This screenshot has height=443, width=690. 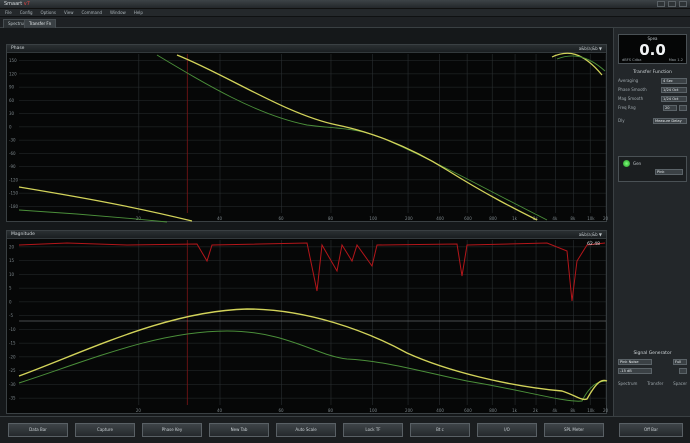 I want to click on generator-sub-labels: Spectrum Transfer Spacer, so click(x=652, y=383).